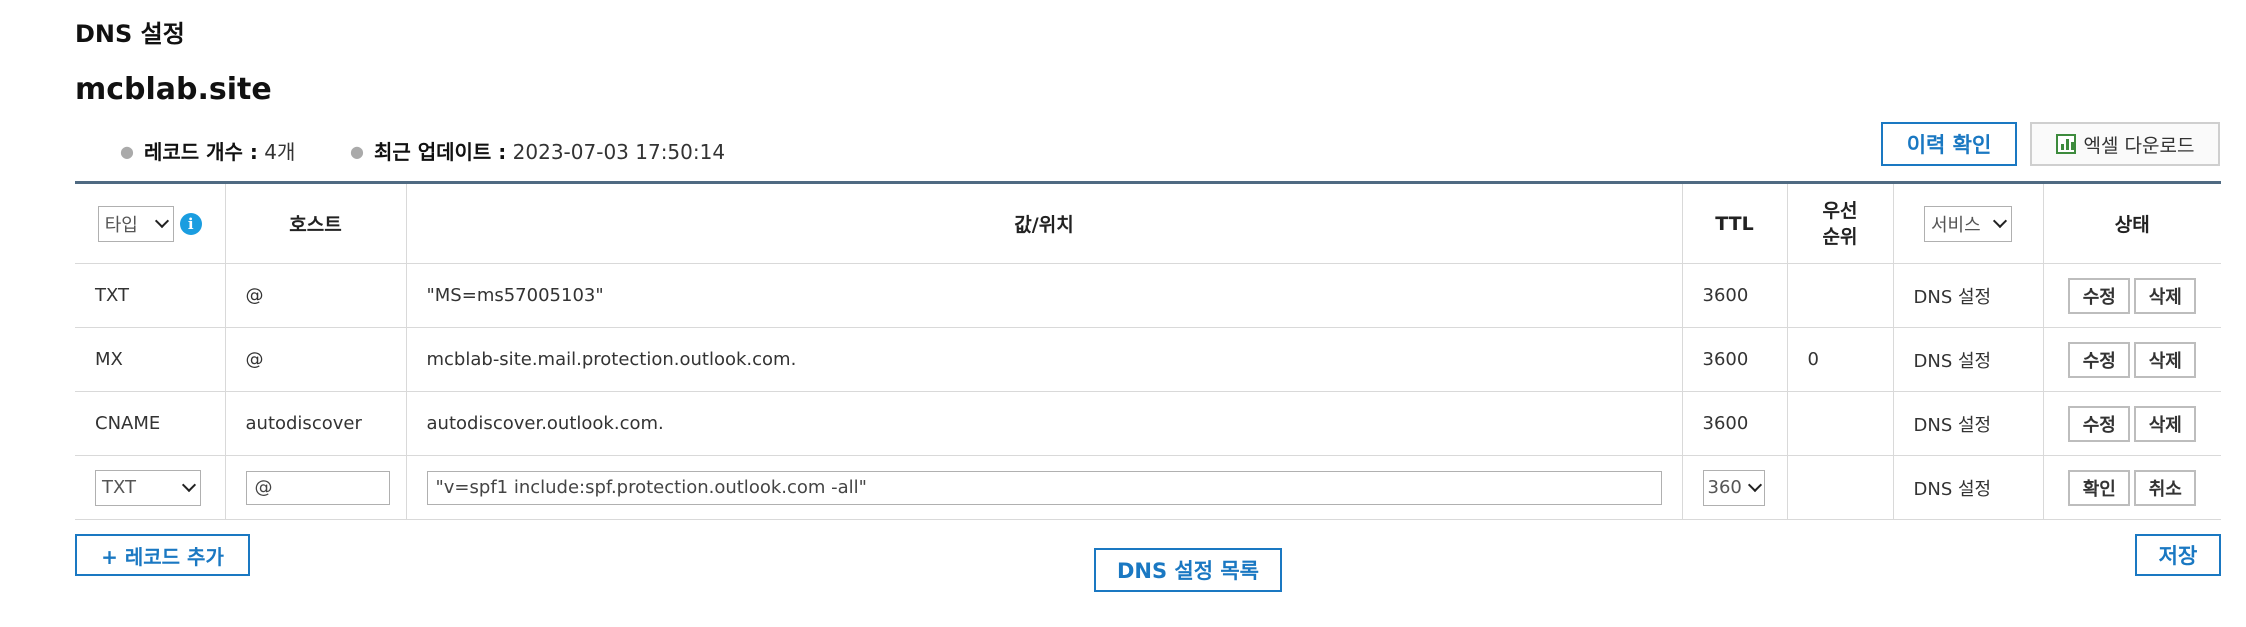 This screenshot has width=2246, height=627. I want to click on service-filter-select: 서비스, so click(1968, 223).